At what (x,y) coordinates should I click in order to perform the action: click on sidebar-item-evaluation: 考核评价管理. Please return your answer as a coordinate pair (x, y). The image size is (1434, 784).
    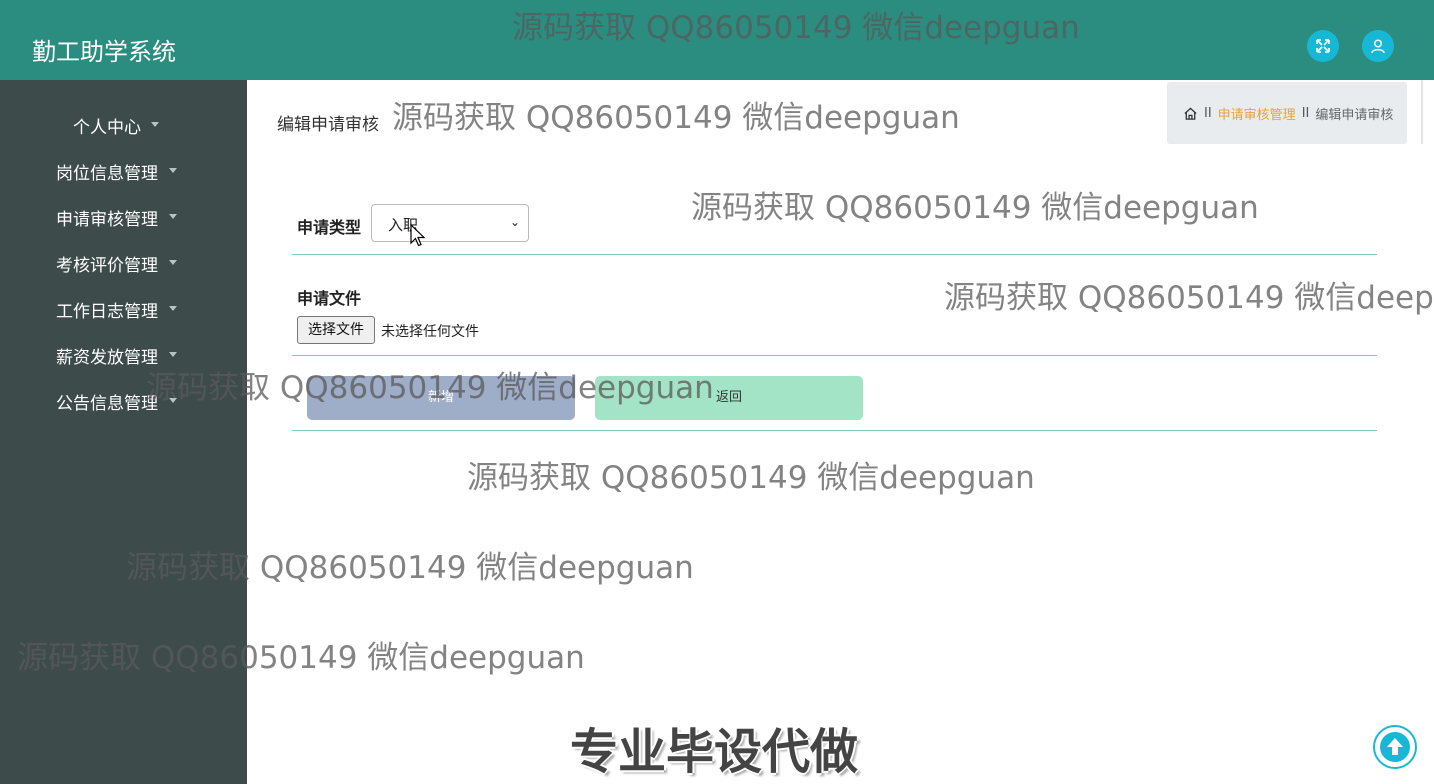
    Looking at the image, I should click on (123, 262).